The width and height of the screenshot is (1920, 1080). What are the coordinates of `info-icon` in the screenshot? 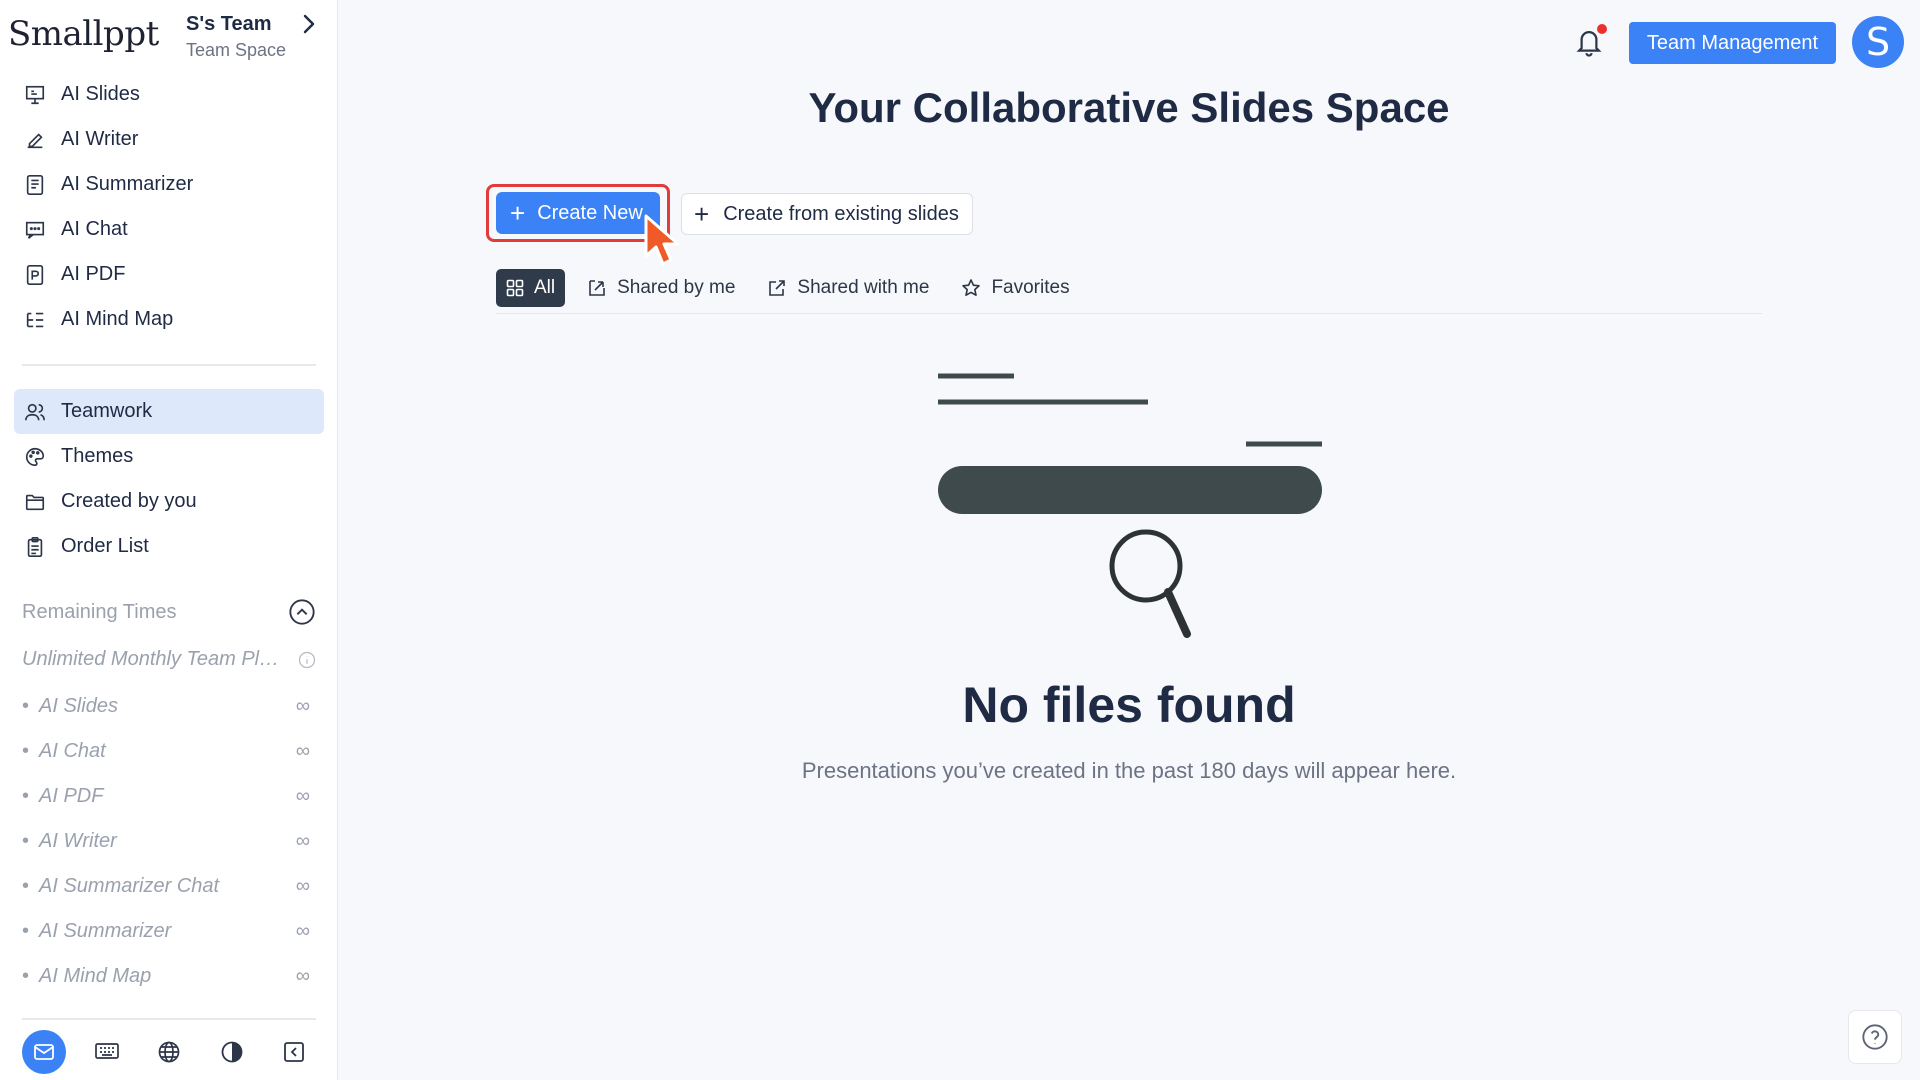 It's located at (307, 660).